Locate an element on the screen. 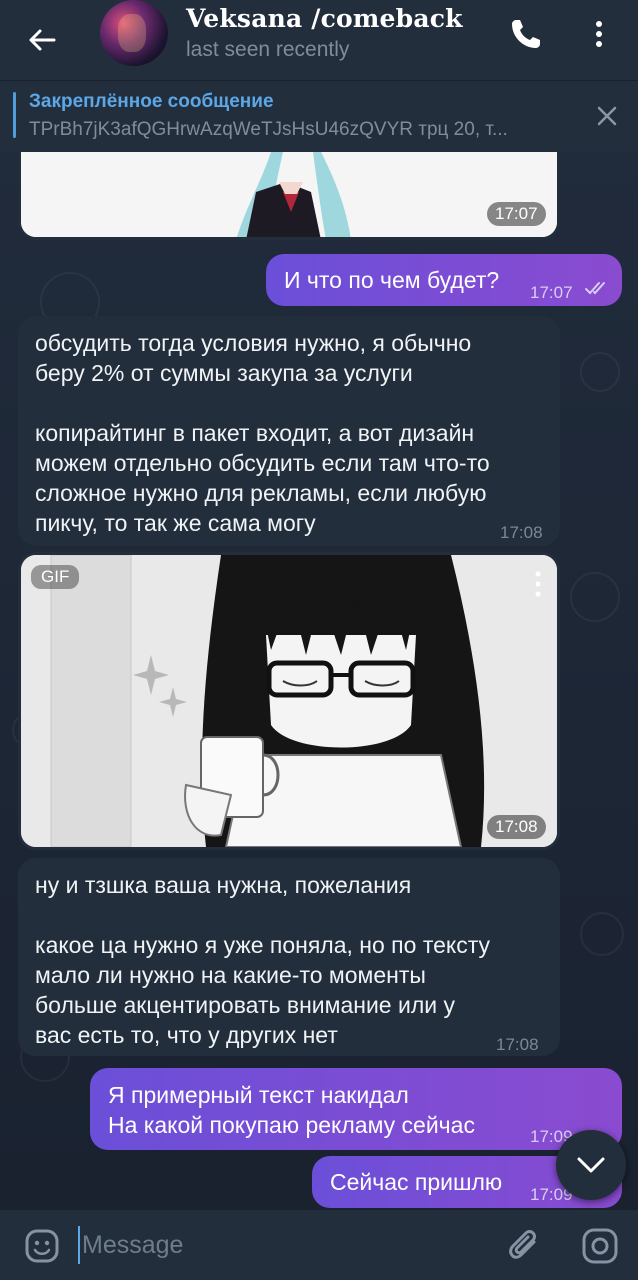  chat-status: last seen recently is located at coordinates (268, 49).